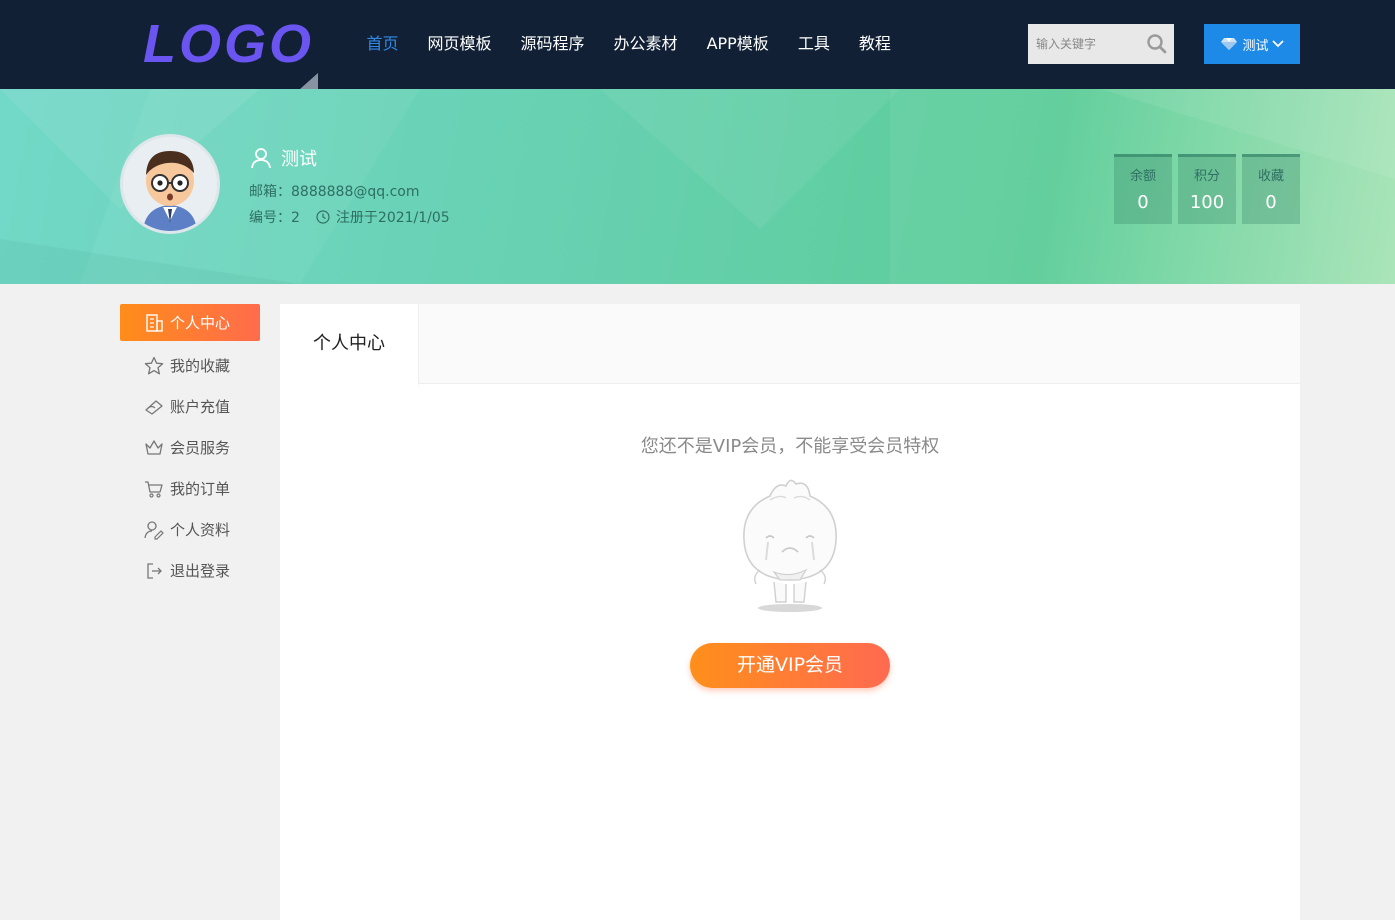 Image resolution: width=1395 pixels, height=920 pixels. I want to click on stat-points: 积分 100, so click(1207, 189).